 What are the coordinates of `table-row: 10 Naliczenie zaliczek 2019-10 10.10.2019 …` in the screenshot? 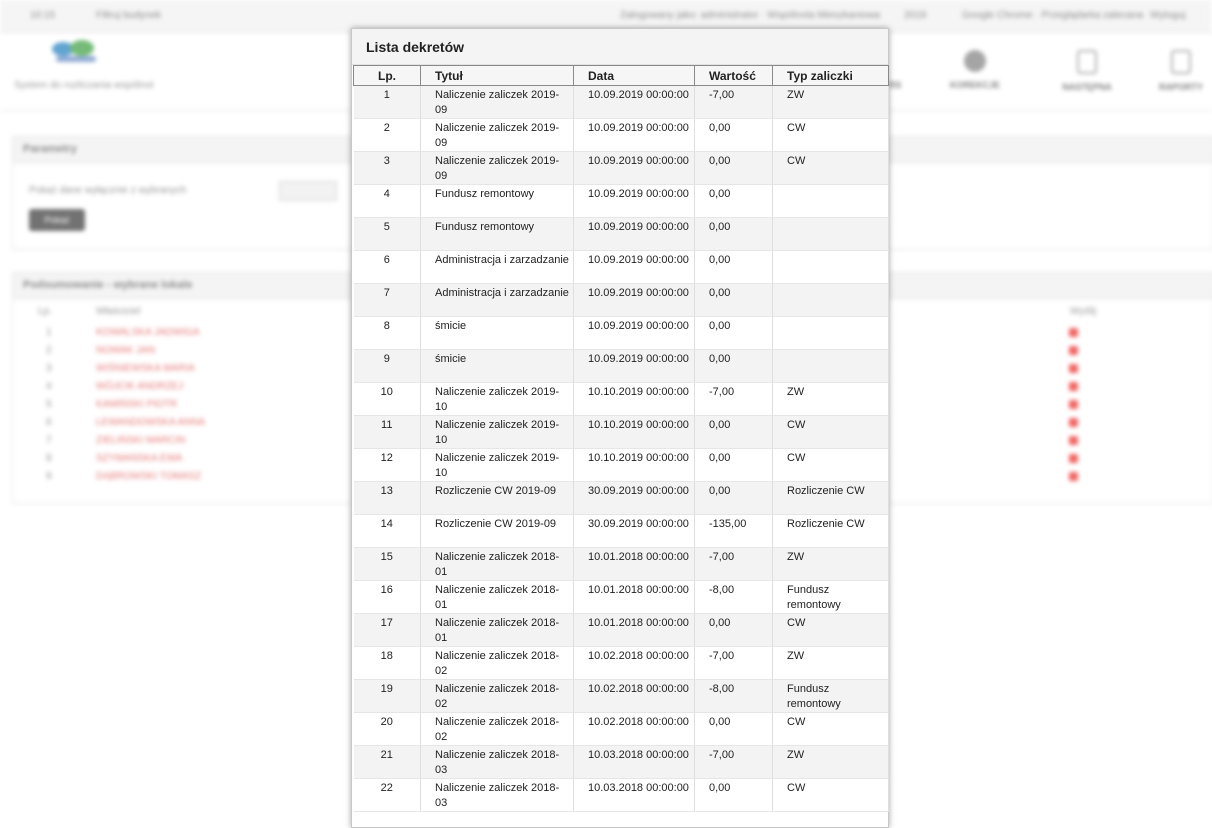 It's located at (621, 399).